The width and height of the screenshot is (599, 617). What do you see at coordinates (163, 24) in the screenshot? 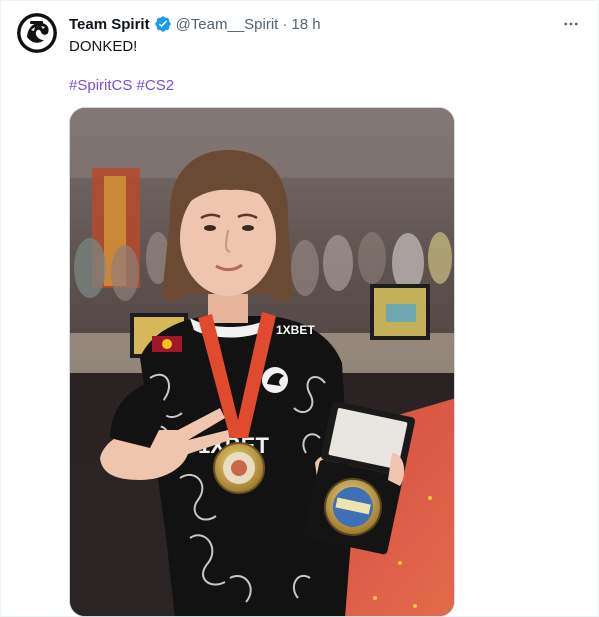
I see `verified-badge-icon` at bounding box center [163, 24].